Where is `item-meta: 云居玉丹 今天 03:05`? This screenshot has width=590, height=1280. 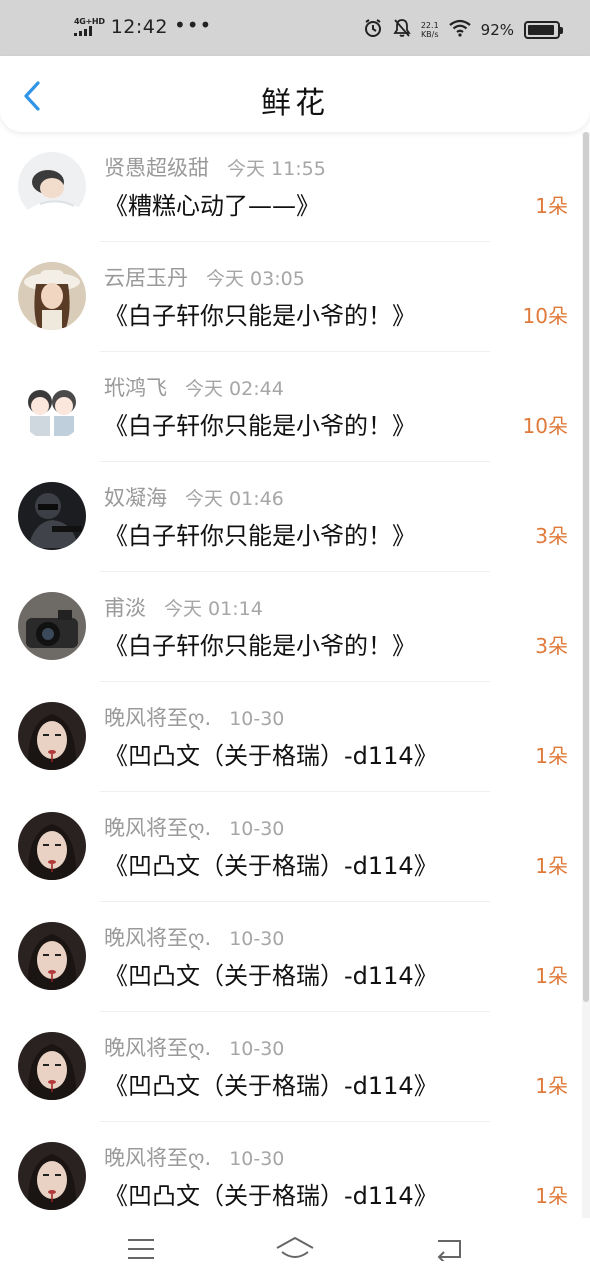
item-meta: 云居玉丹 今天 03:05 is located at coordinates (204, 277).